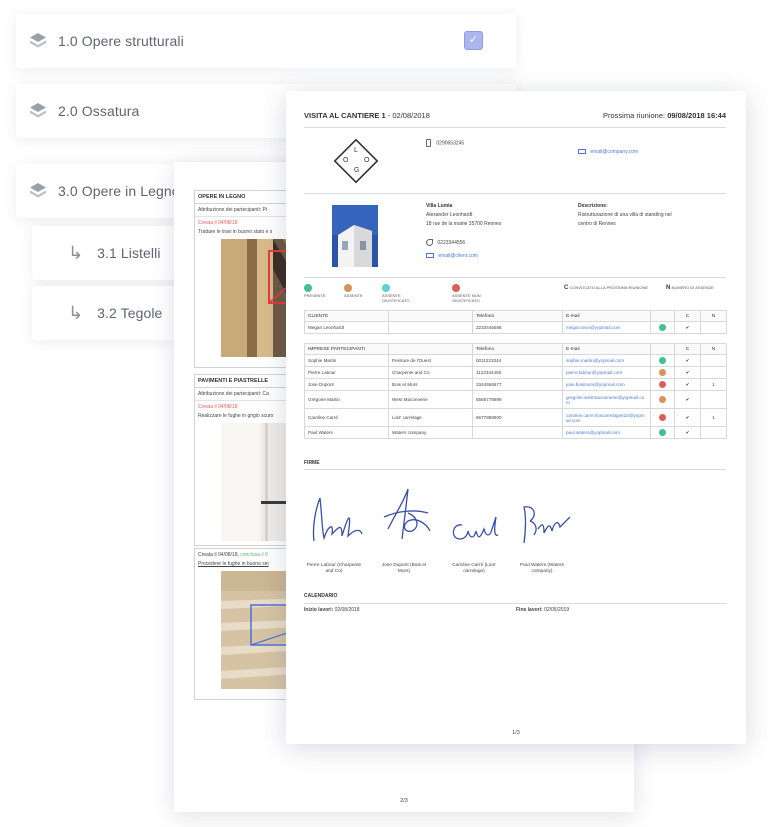 Image resolution: width=774 pixels, height=827 pixels. I want to click on report-title: VISITA AL CANTIERE 1 - 02/08/2018, so click(367, 115).